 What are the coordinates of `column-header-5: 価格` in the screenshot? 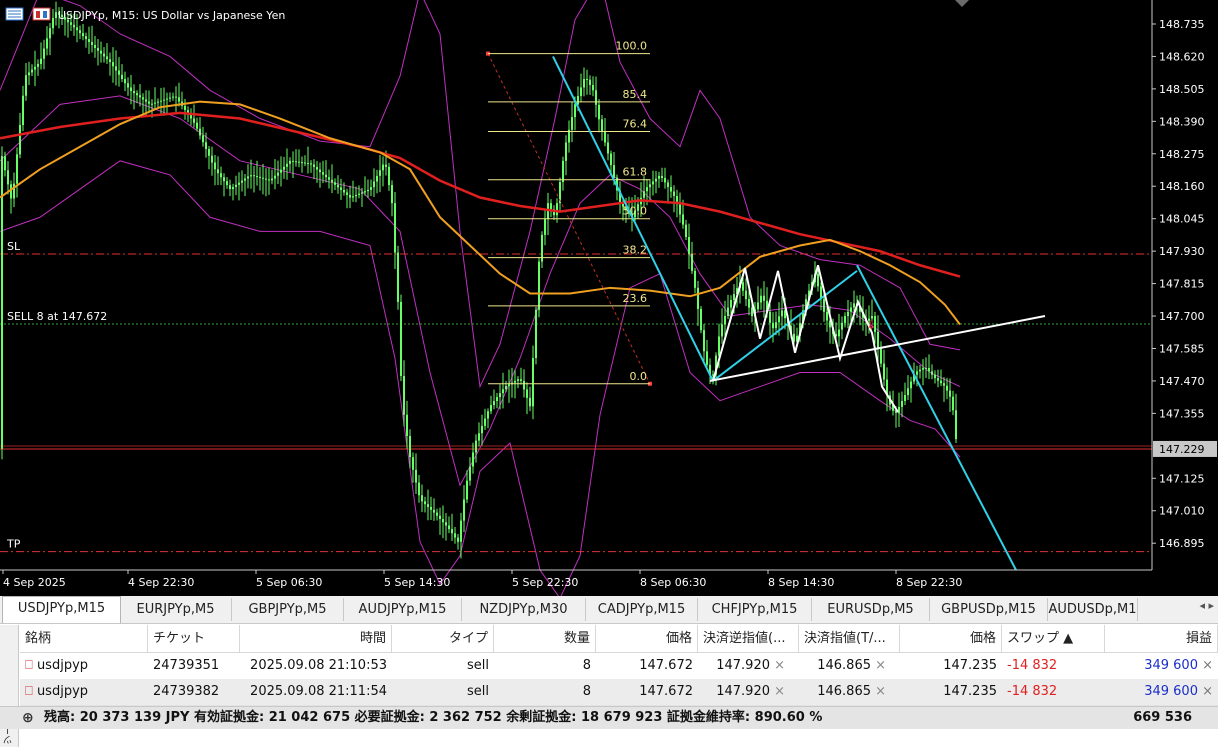 It's located at (647, 639).